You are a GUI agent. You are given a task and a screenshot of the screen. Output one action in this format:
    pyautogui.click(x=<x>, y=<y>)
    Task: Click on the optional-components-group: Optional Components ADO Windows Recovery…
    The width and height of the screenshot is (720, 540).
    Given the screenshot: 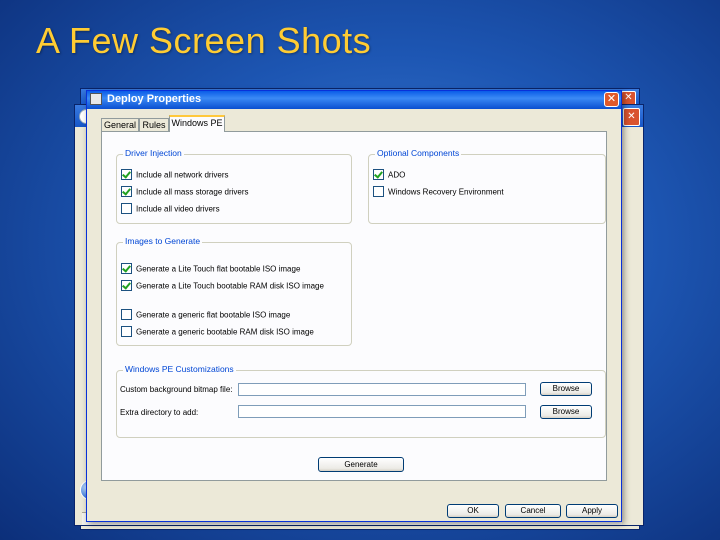 What is the action you would take?
    pyautogui.click(x=487, y=186)
    